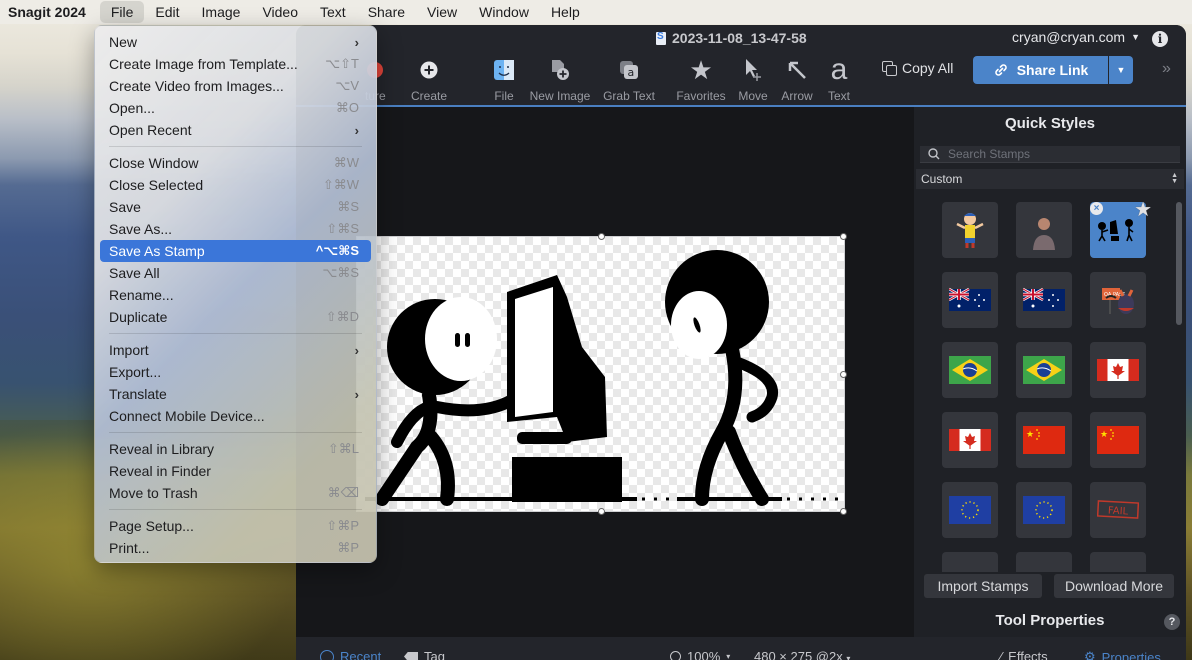 This screenshot has width=1192, height=660. Describe the element at coordinates (700, 654) in the screenshot. I see `zoom-control: 100% ▾` at that location.